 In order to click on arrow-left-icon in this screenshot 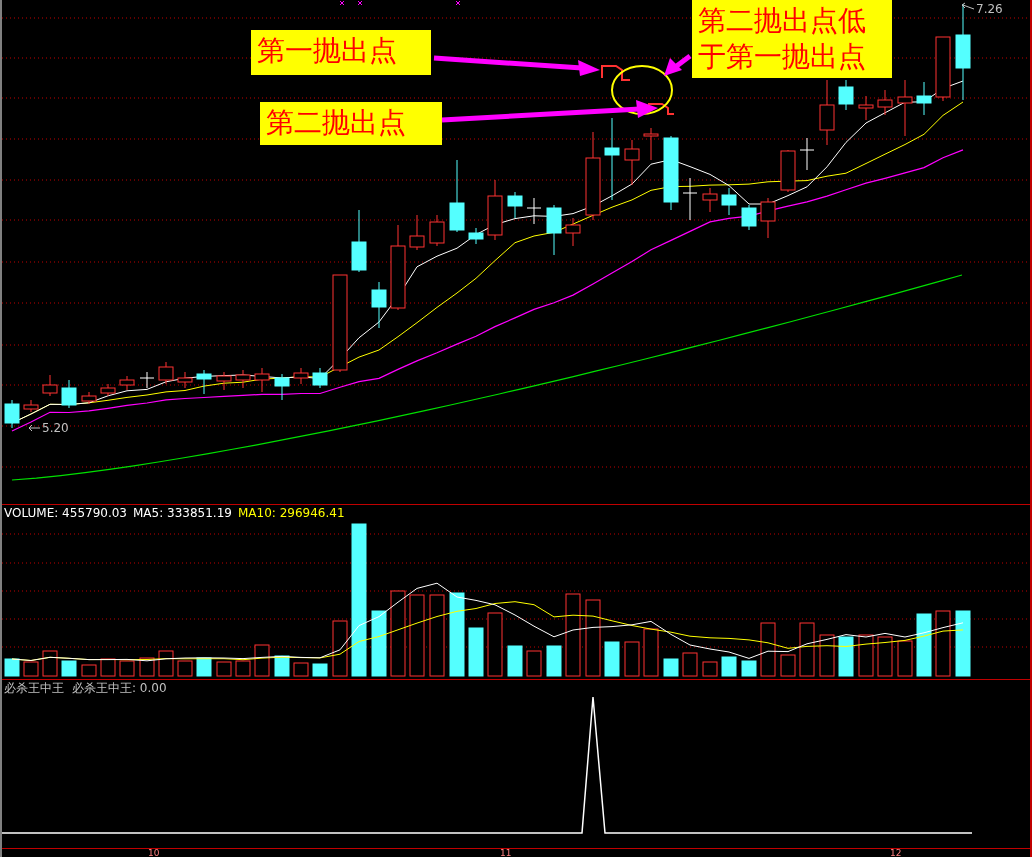, I will do `click(967, 6)`.